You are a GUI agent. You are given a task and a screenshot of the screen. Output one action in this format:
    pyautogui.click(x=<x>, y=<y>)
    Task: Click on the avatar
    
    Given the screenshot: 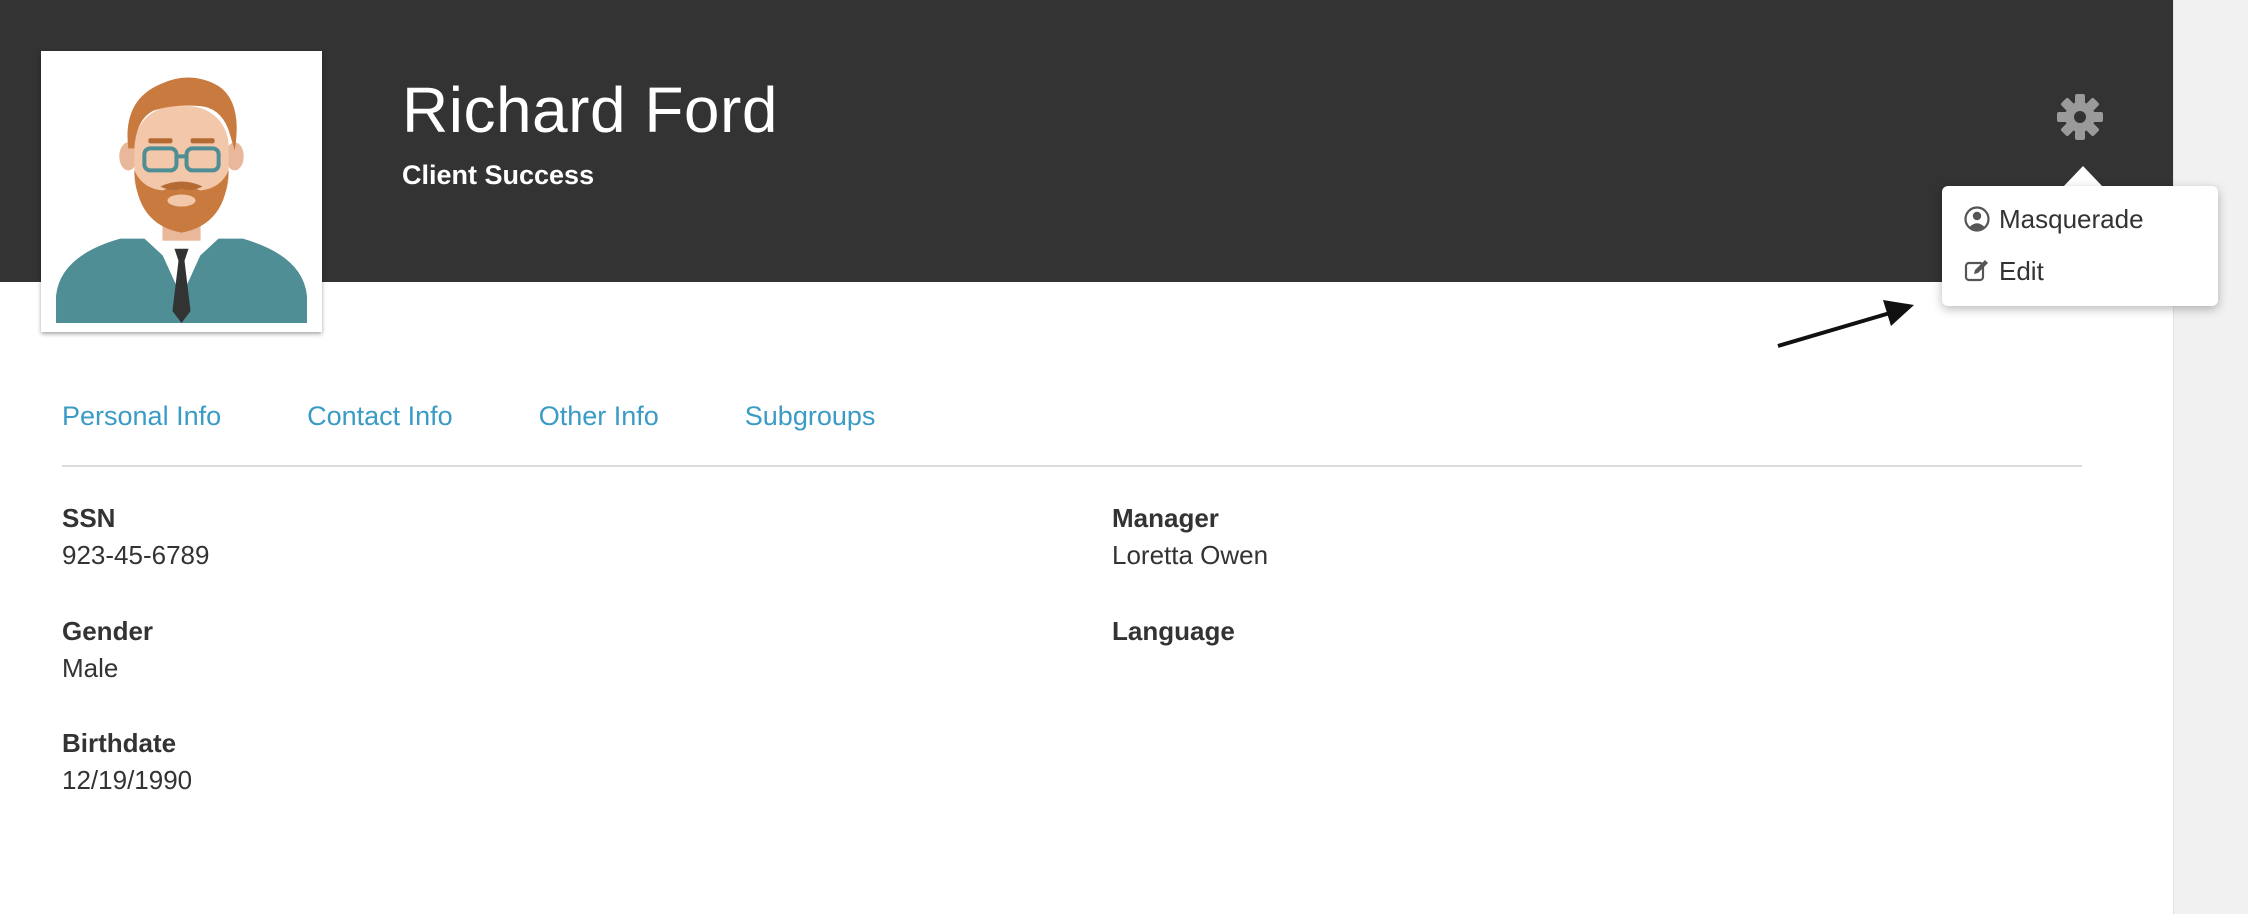 What is the action you would take?
    pyautogui.click(x=181, y=191)
    